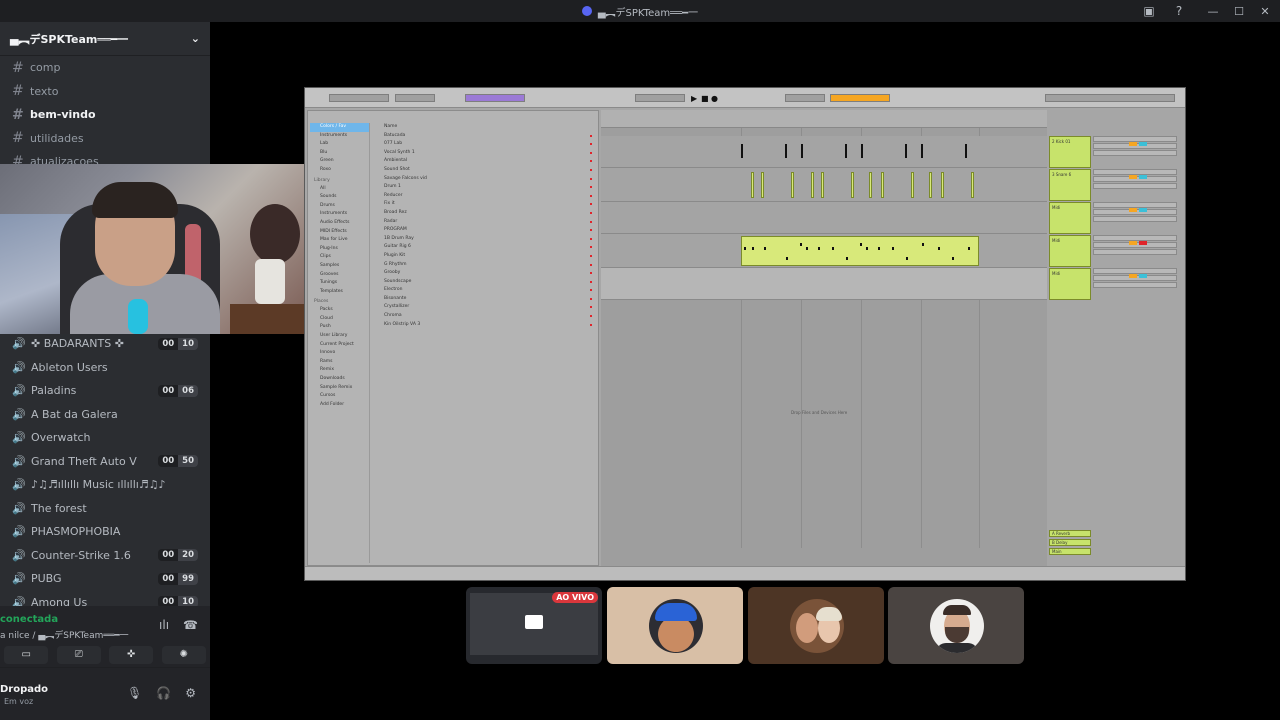  I want to click on midi-clip, so click(860, 251).